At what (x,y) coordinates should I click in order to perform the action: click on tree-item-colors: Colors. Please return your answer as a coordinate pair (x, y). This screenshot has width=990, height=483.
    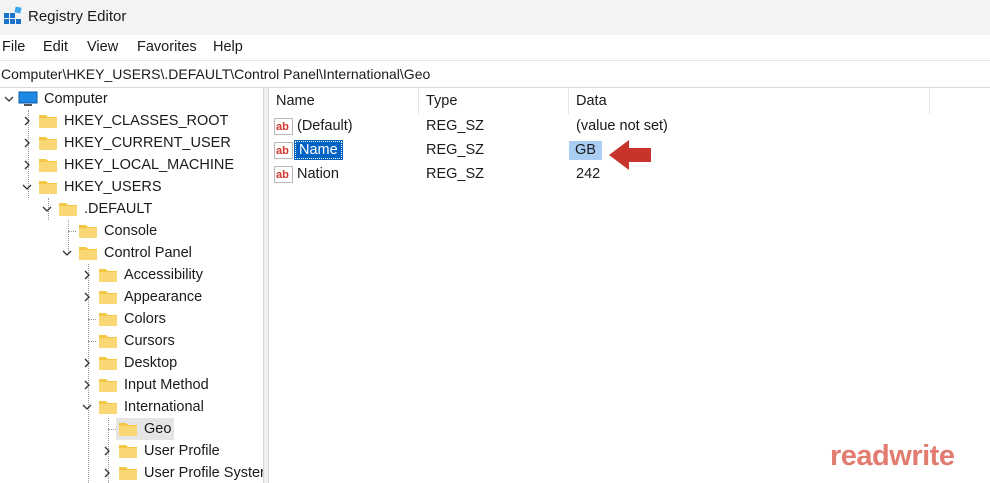
    Looking at the image, I should click on (133, 319).